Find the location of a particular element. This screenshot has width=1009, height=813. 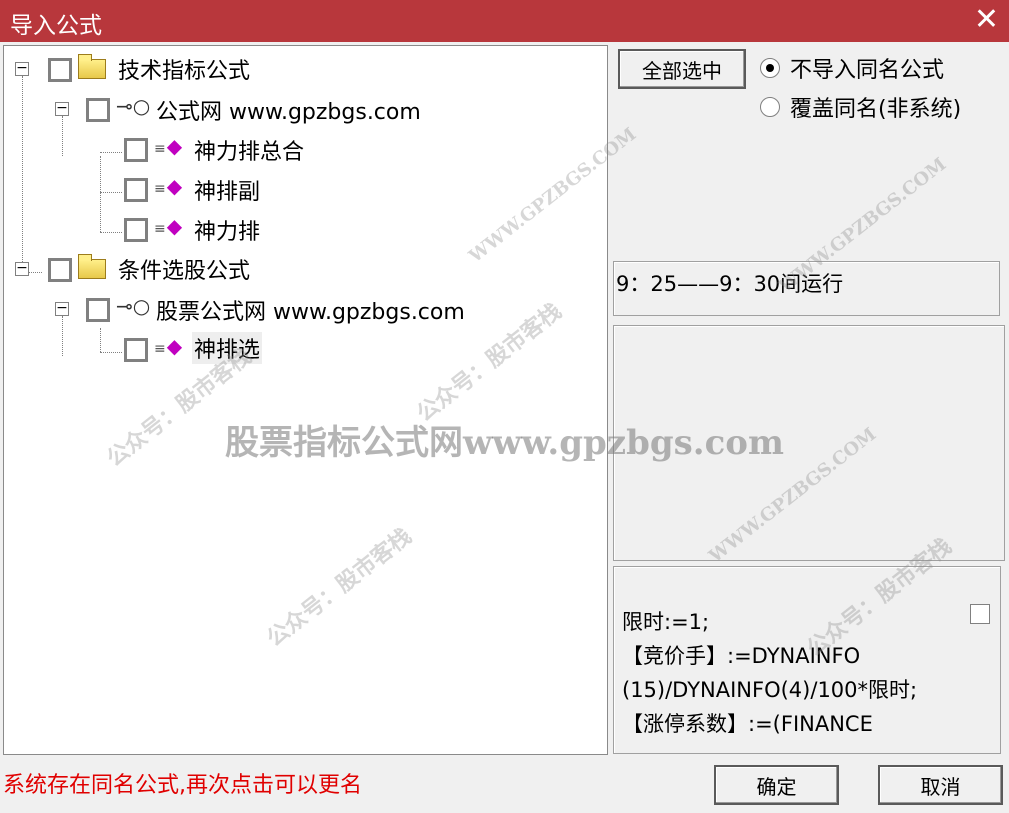

code-line: 【涨停系数】:=(FINANCE is located at coordinates (747, 724).